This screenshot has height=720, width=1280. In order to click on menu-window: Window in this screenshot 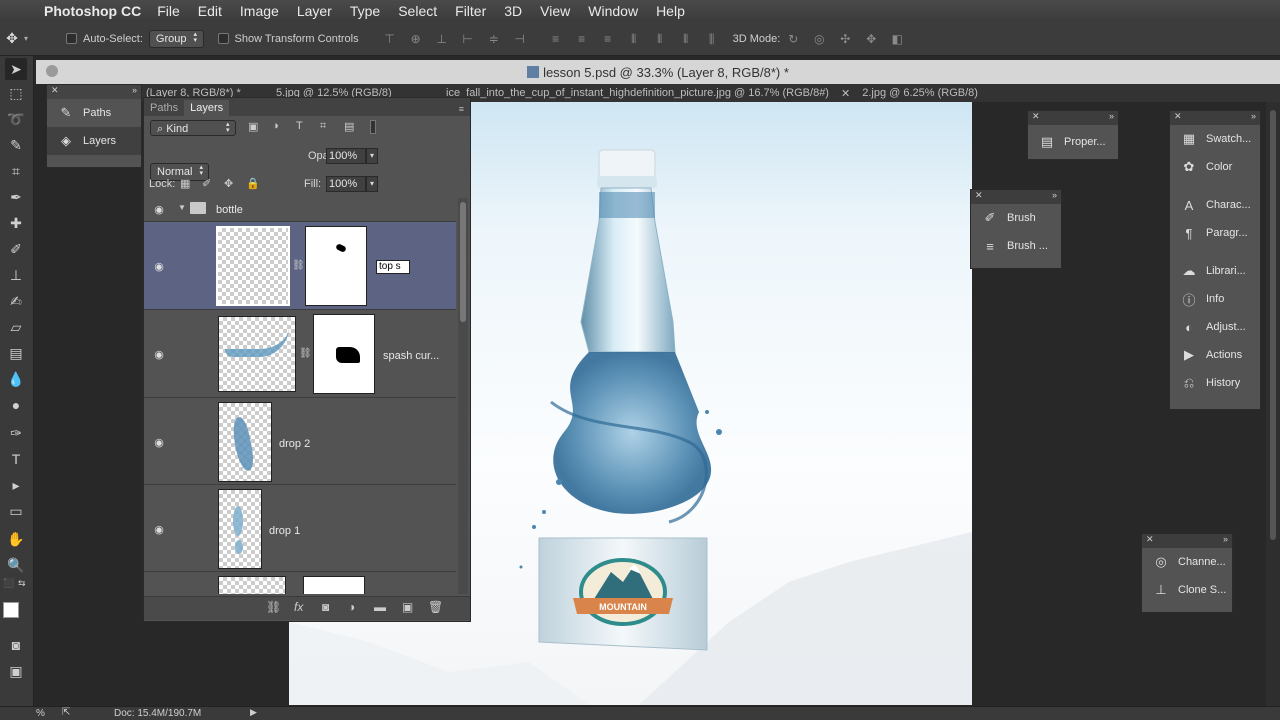, I will do `click(613, 11)`.